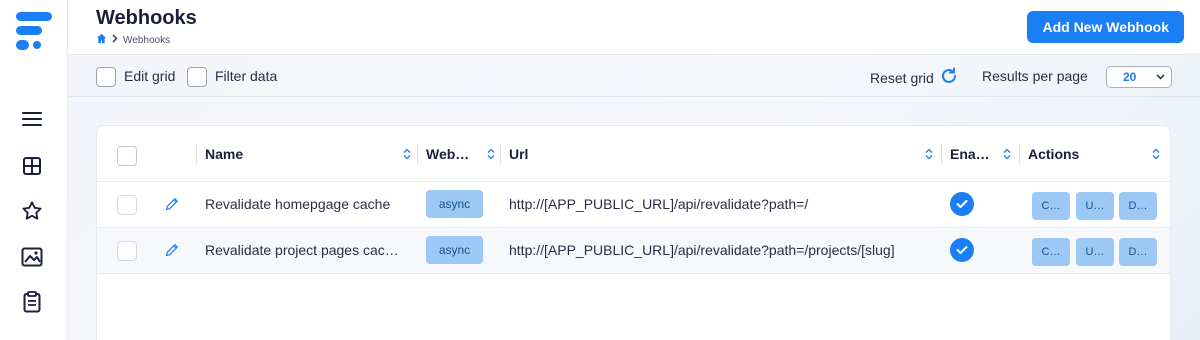 This screenshot has width=1200, height=340. I want to click on reset-grid-button: Reset grid, so click(914, 77).